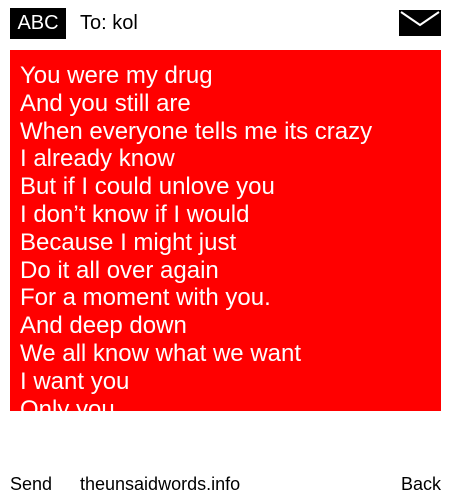 The image size is (450, 500). I want to click on message-line: But if I could unlove you, so click(147, 187).